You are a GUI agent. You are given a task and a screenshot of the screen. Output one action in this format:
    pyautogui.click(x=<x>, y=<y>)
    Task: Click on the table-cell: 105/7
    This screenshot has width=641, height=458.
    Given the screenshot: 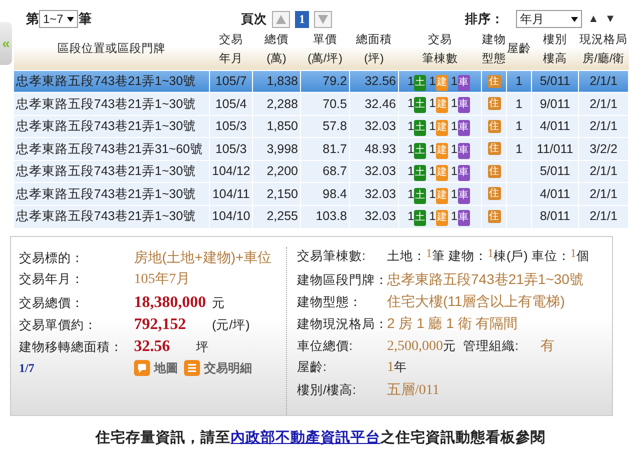 What is the action you would take?
    pyautogui.click(x=231, y=81)
    